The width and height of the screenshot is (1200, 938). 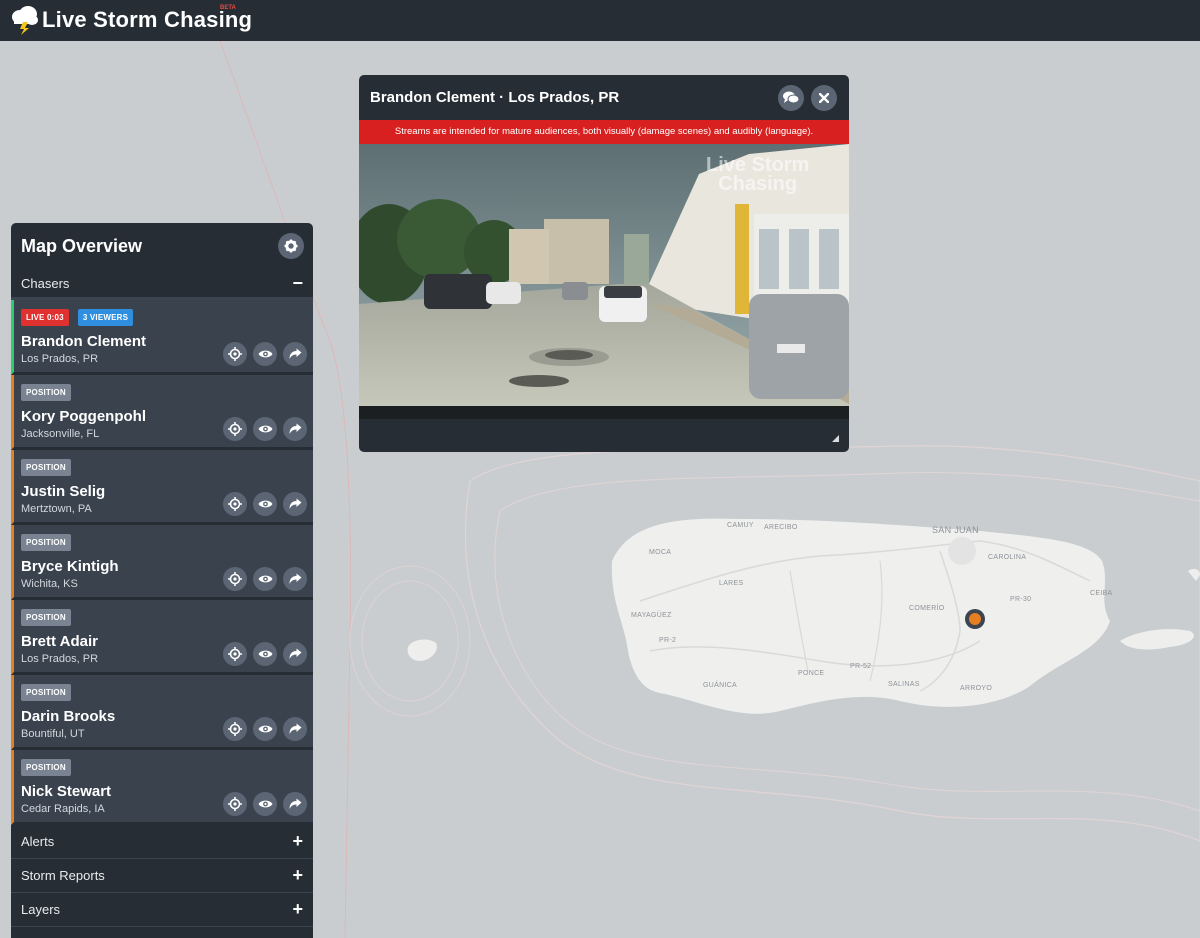 What do you see at coordinates (495, 97) in the screenshot?
I see `stream-title: Brandon Clement · Los Prados, PR` at bounding box center [495, 97].